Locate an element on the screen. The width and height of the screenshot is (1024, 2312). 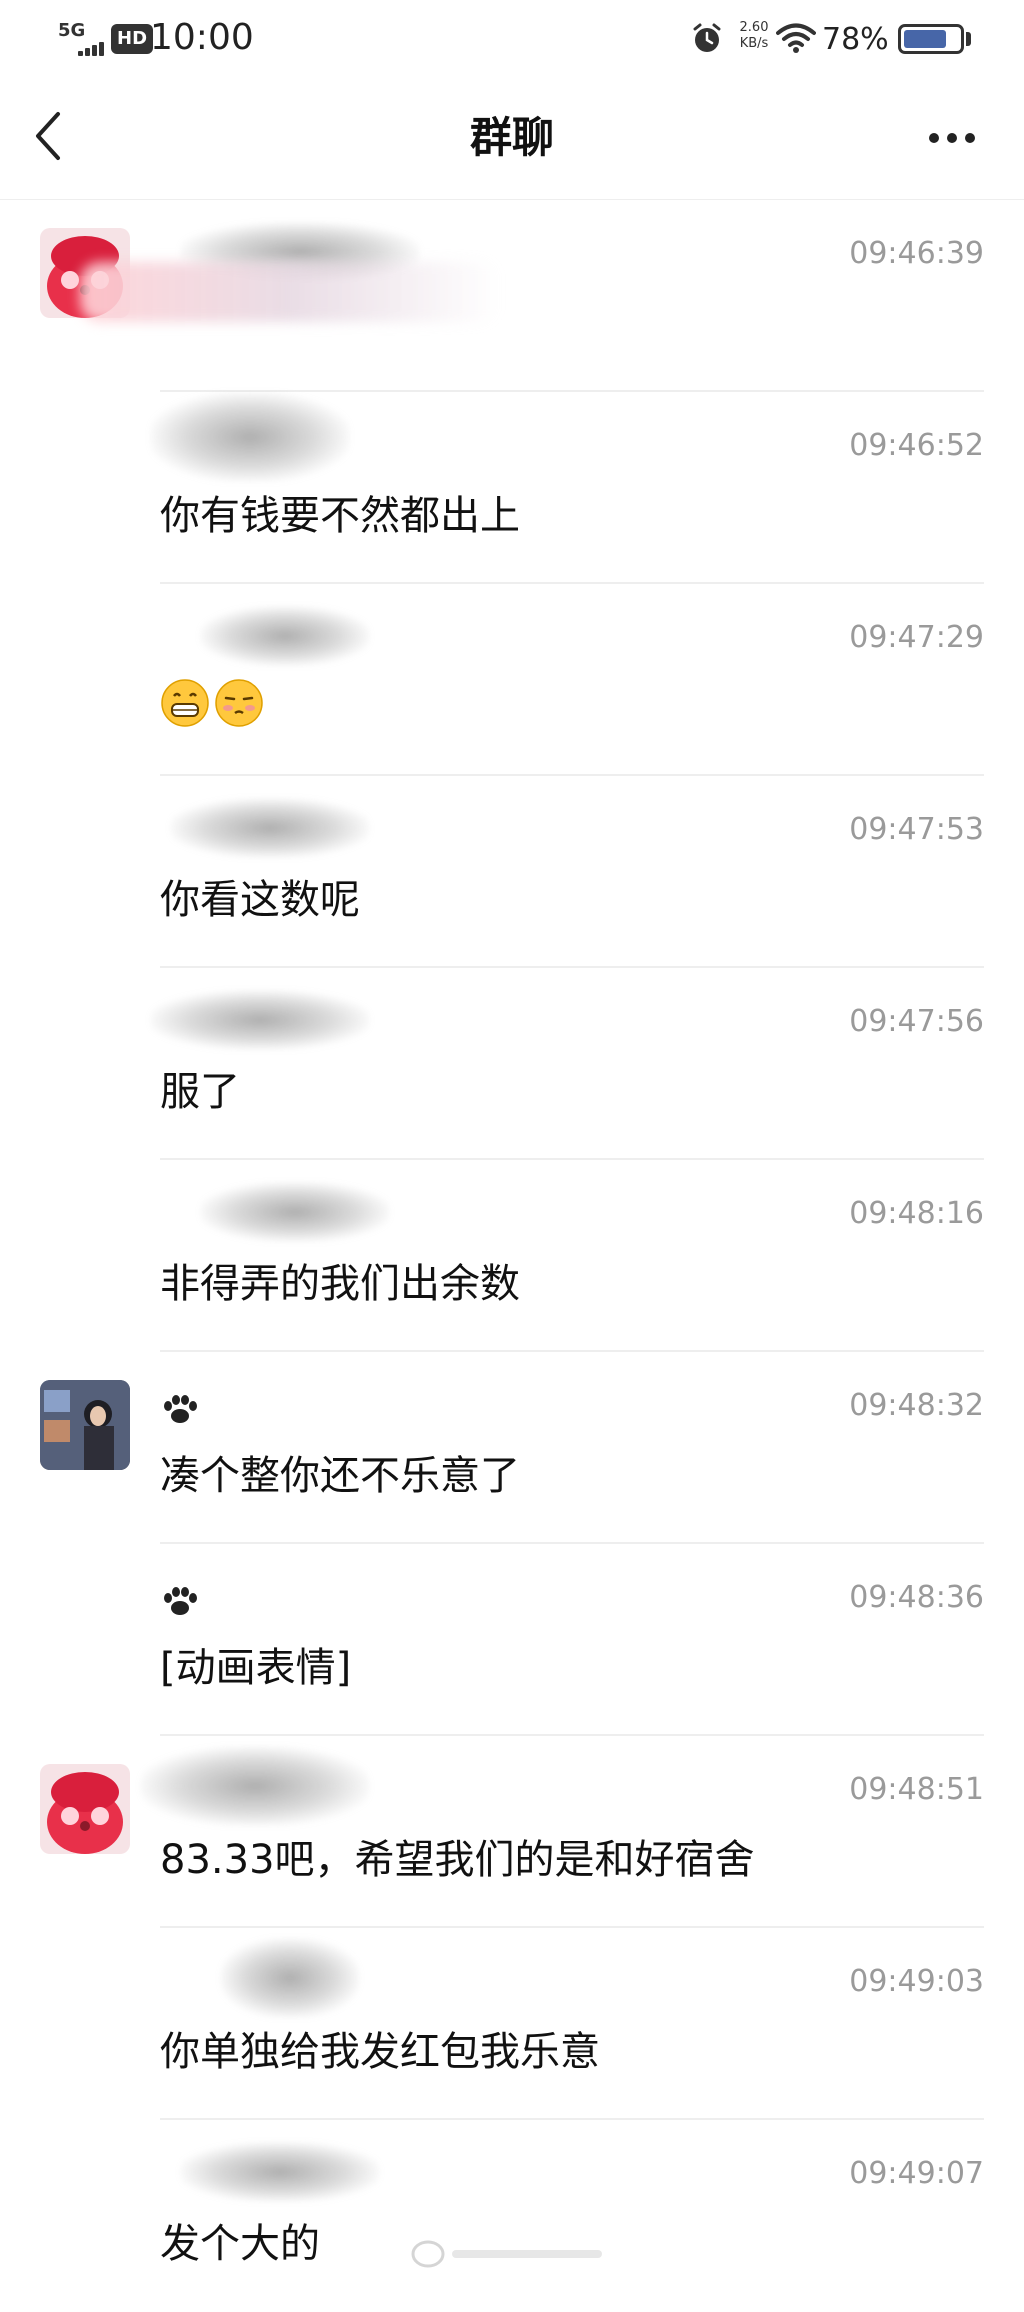
watermark-icon is located at coordinates (506, 2254).